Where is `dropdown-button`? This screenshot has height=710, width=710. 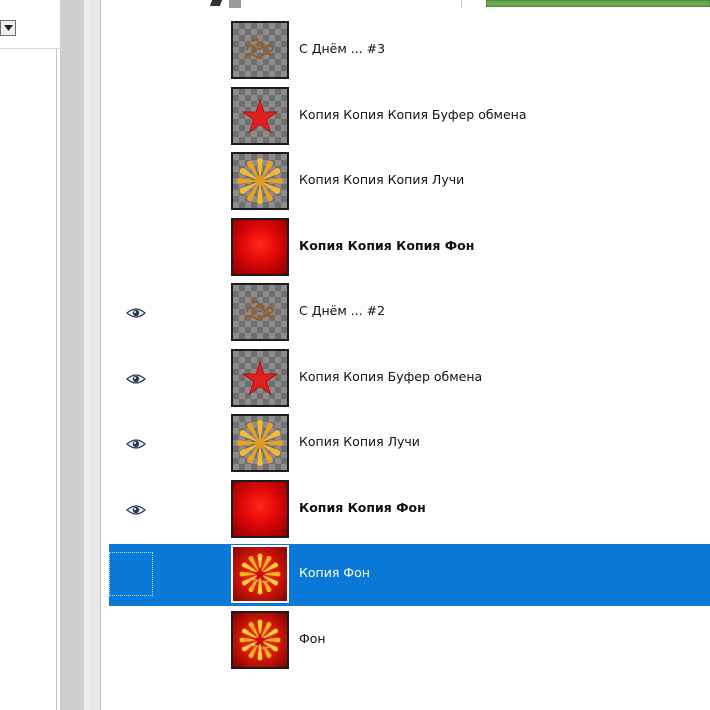 dropdown-button is located at coordinates (8, 28).